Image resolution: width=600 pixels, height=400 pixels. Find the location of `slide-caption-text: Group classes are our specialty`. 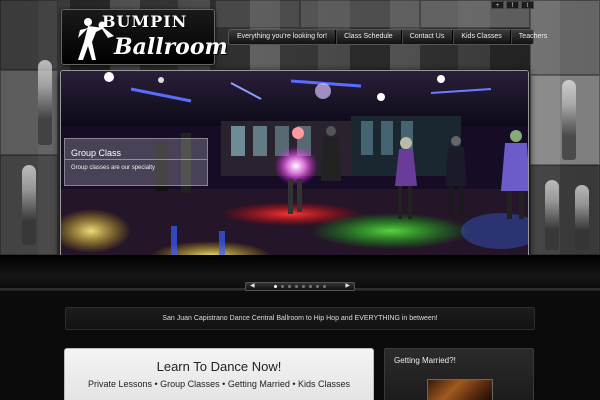

slide-caption-text: Group classes are our specialty is located at coordinates (113, 168).